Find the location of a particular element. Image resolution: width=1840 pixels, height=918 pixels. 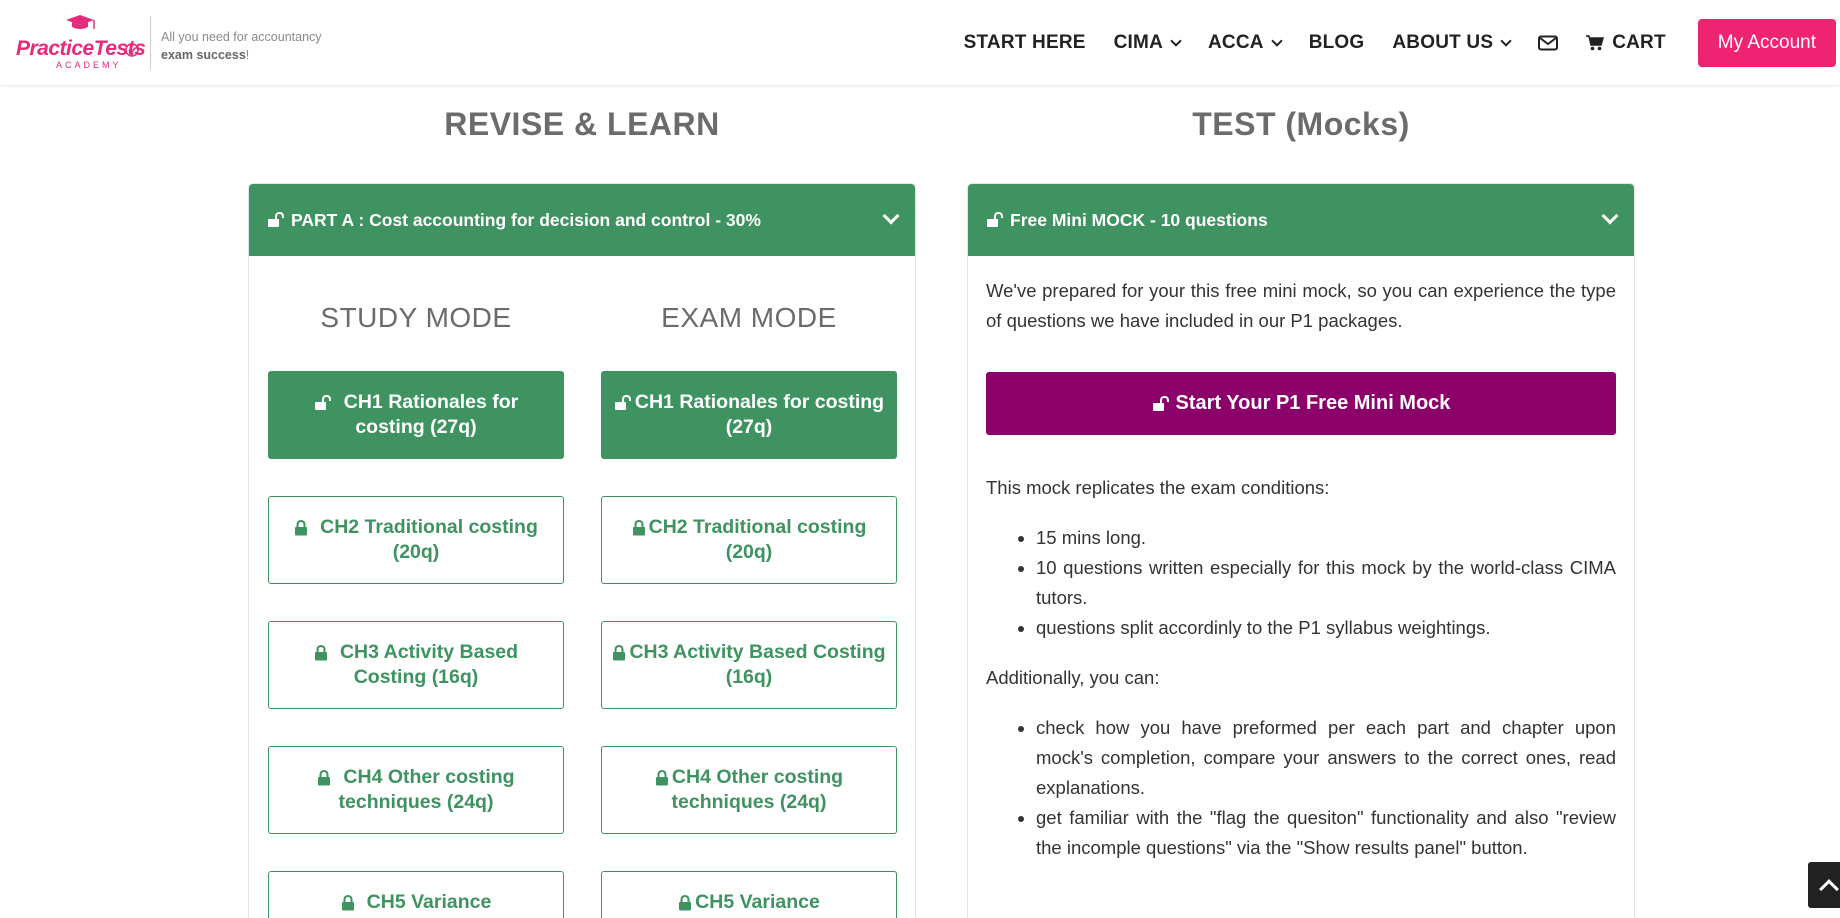

cart-icon is located at coordinates (1595, 43).